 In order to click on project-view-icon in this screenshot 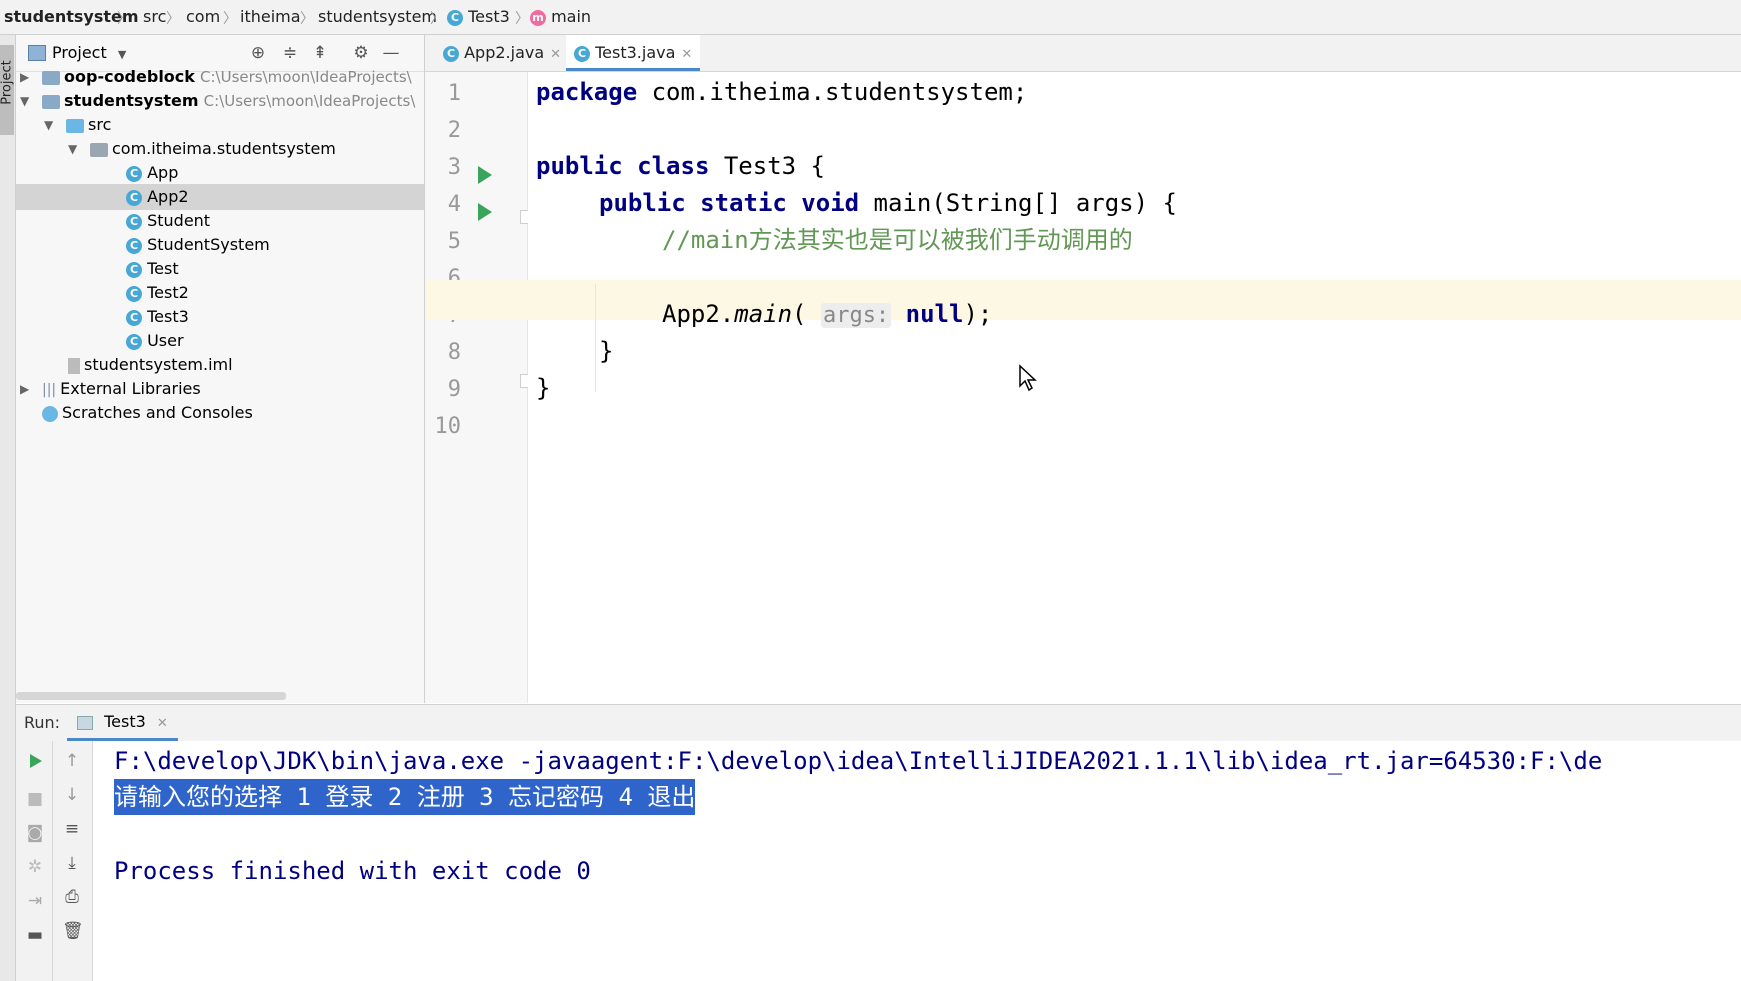, I will do `click(37, 53)`.